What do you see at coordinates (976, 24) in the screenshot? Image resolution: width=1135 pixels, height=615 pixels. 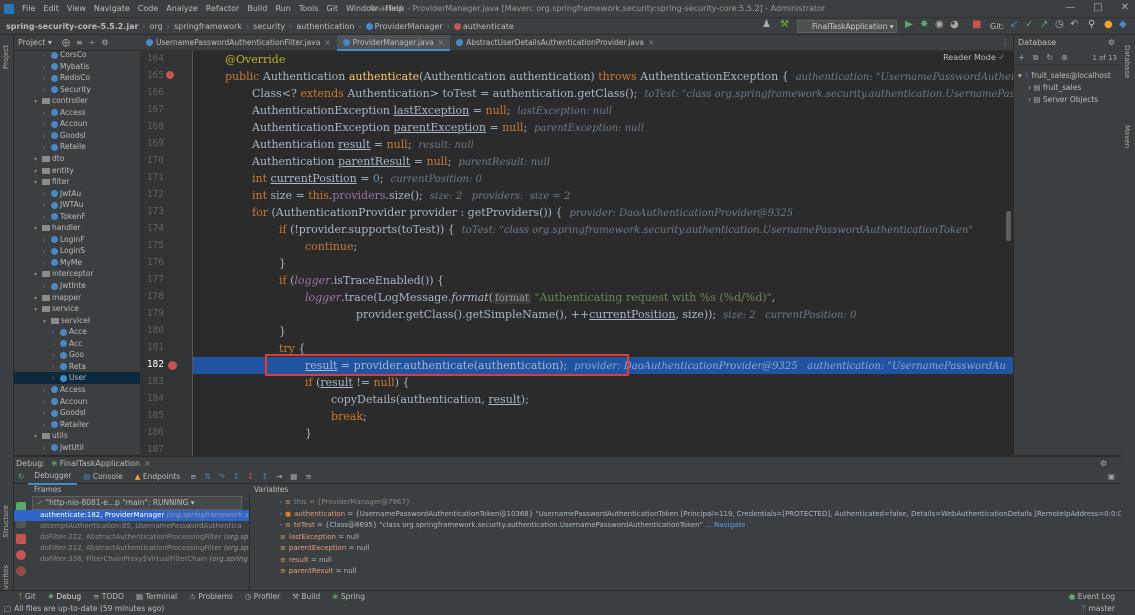 I see `stop-icon: ■` at bounding box center [976, 24].